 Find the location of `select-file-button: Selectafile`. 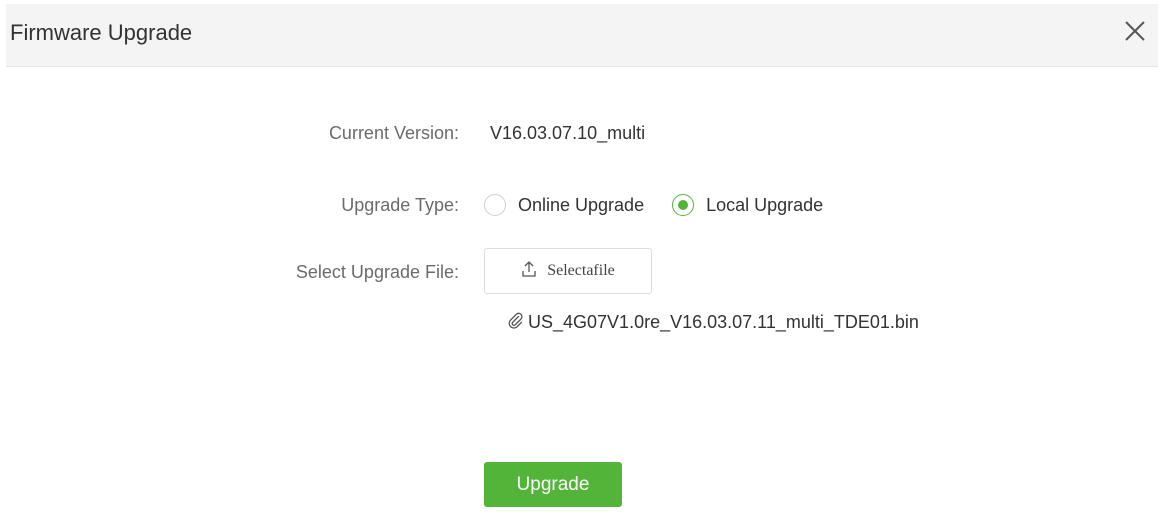

select-file-button: Selectafile is located at coordinates (568, 271).